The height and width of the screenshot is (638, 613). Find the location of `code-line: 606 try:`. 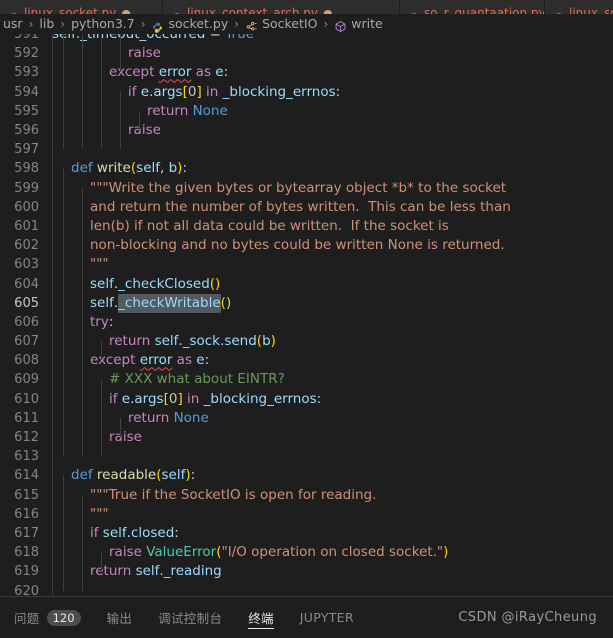

code-line: 606 try: is located at coordinates (306, 322).